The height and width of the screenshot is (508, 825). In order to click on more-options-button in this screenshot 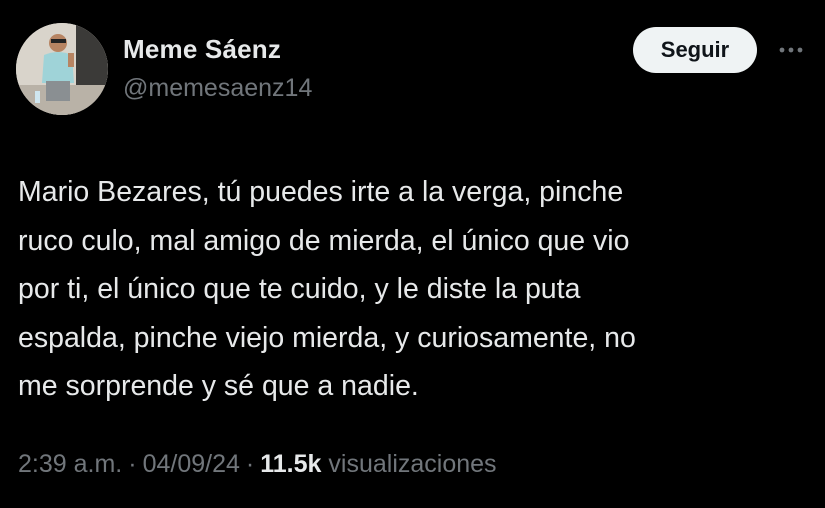, I will do `click(791, 50)`.